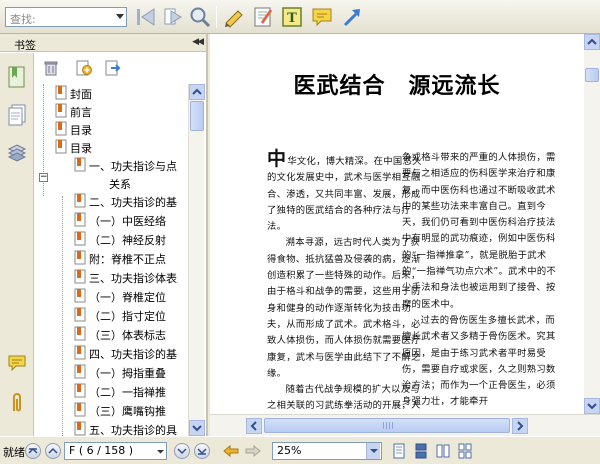 This screenshot has height=464, width=600. I want to click on comment-tool-button, so click(322, 17).